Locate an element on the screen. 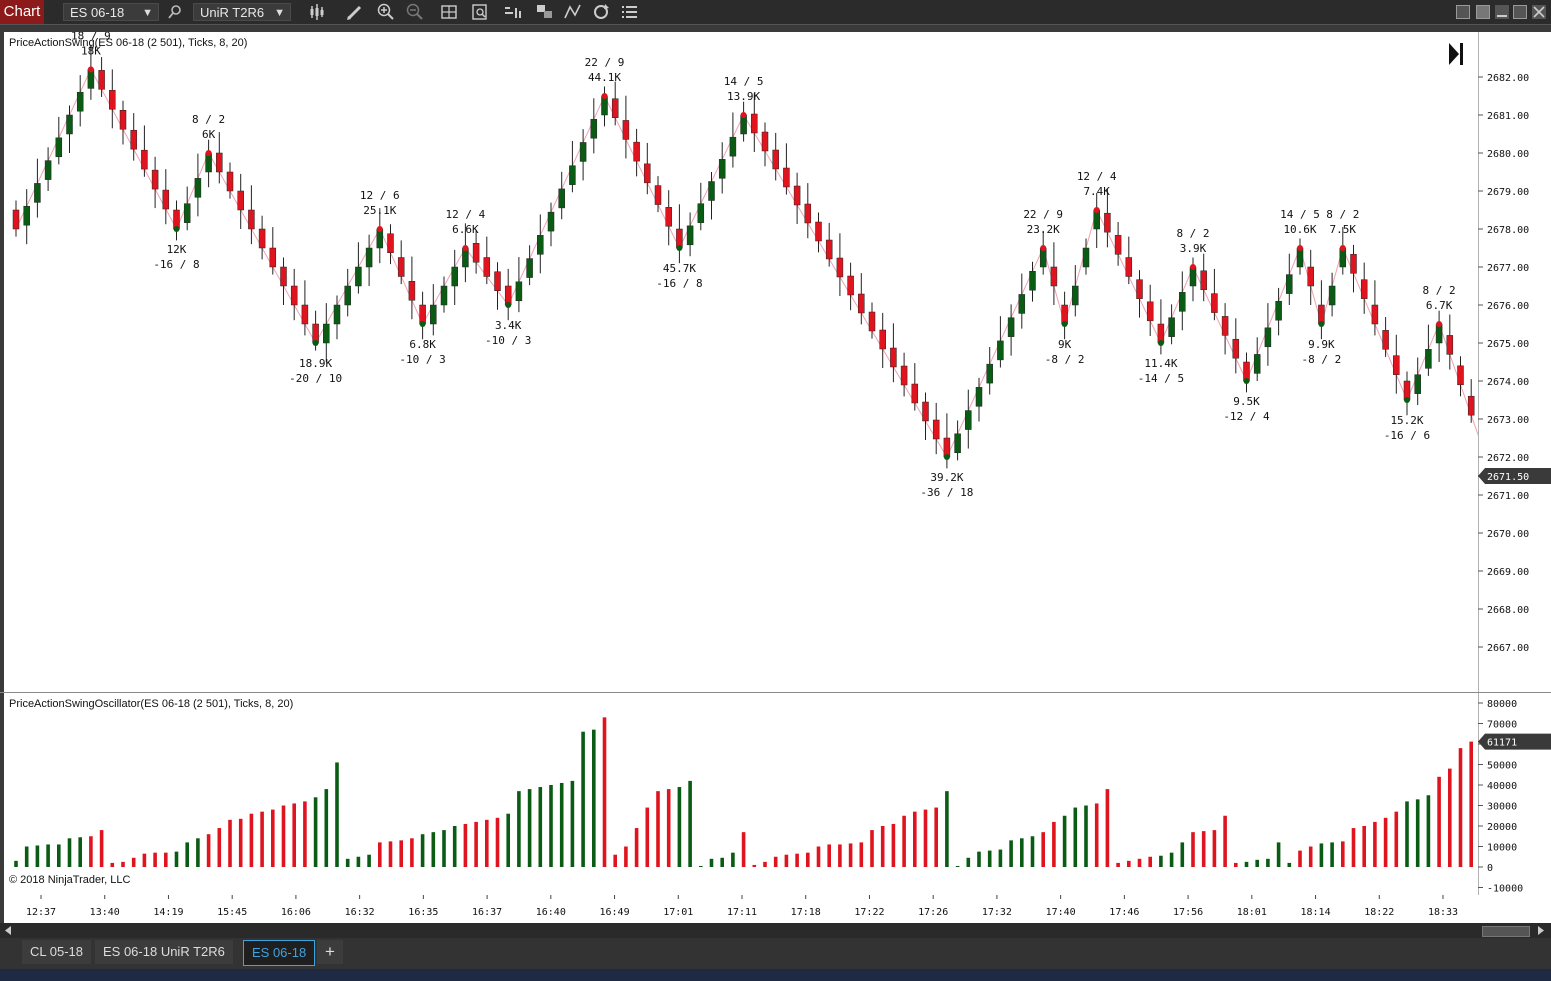 This screenshot has width=1551, height=981. scroll-left-icon is located at coordinates (8, 930).